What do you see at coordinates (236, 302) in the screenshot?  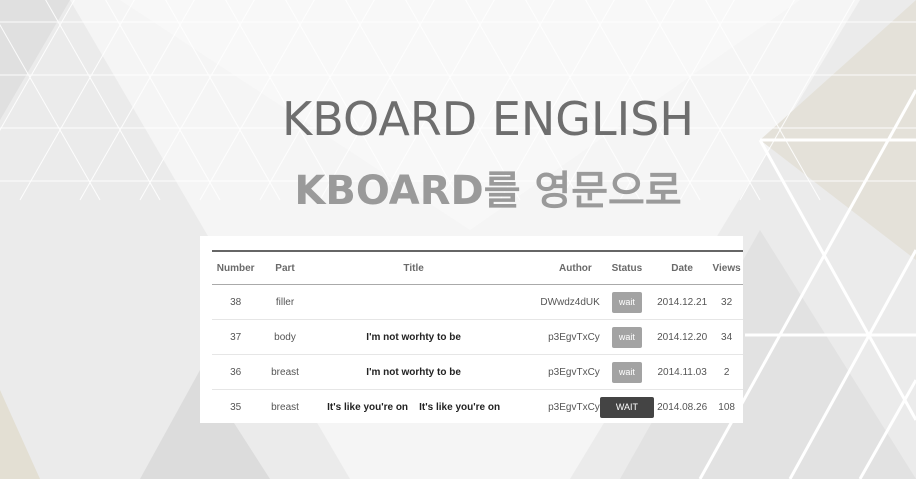 I see `row-number: 38` at bounding box center [236, 302].